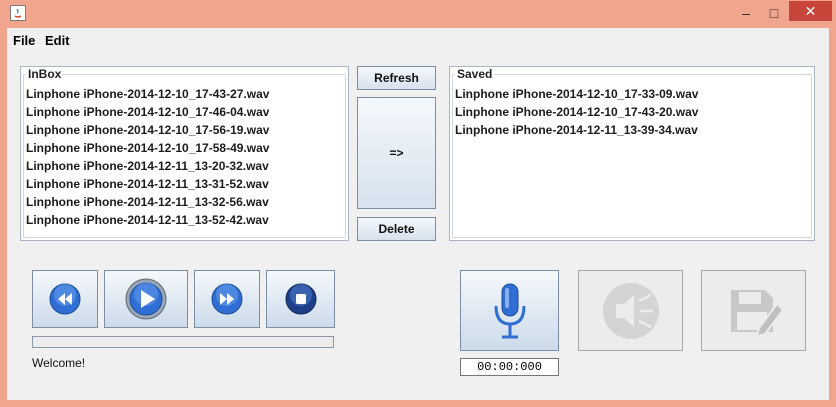  Describe the element at coordinates (59, 363) in the screenshot. I see `status-label: Welcome!` at that location.